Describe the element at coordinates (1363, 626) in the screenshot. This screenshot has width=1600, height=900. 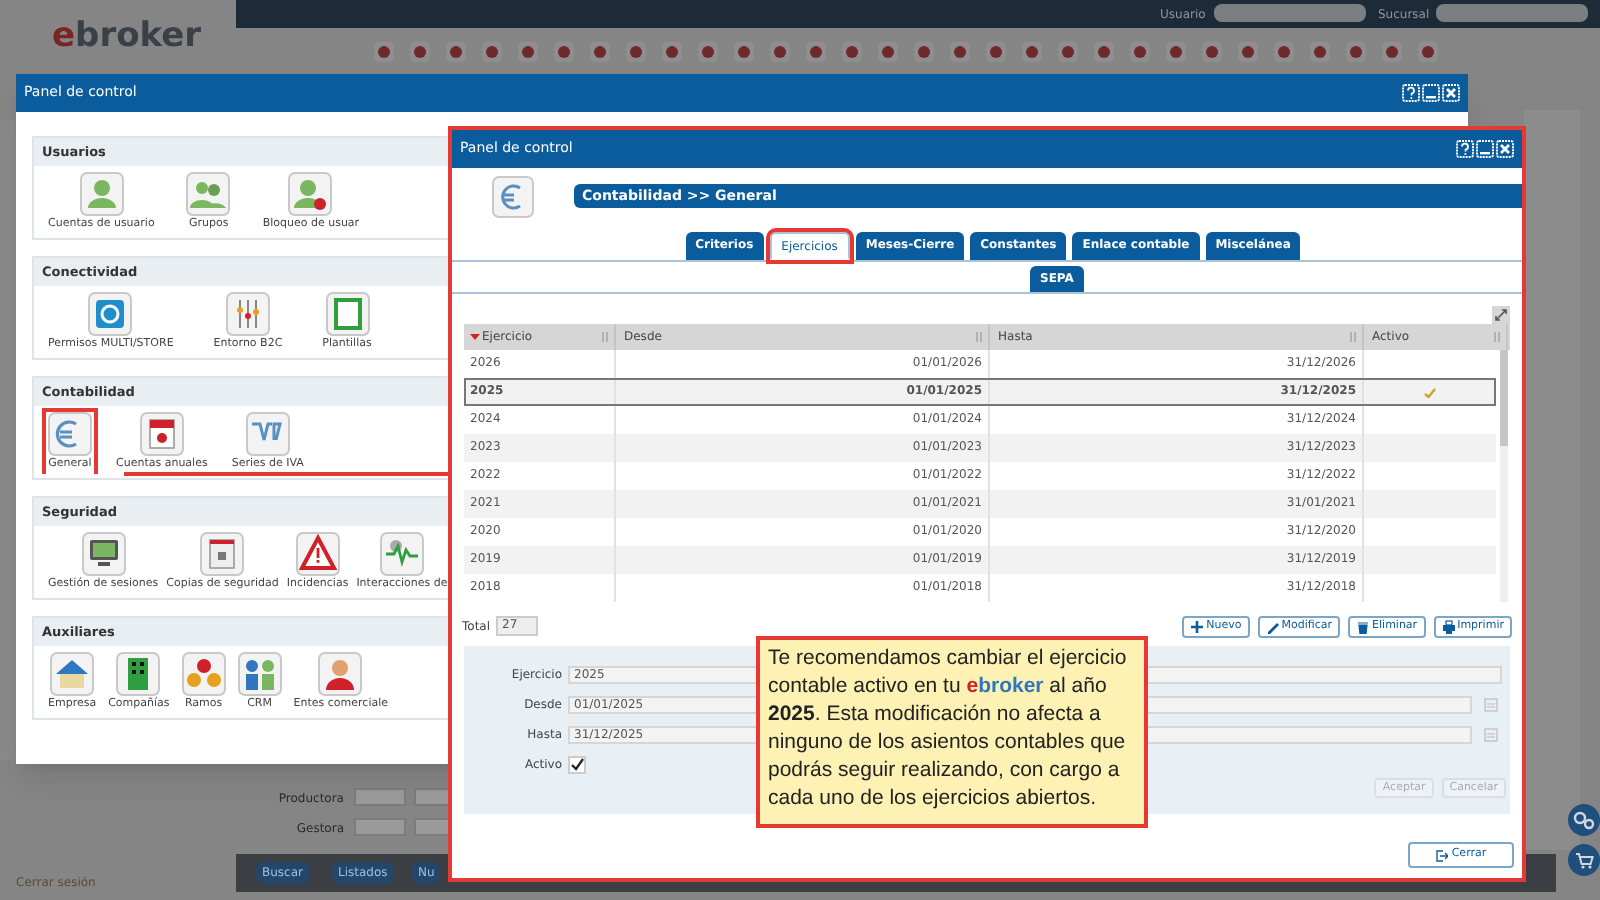
I see `trash-icon` at that location.